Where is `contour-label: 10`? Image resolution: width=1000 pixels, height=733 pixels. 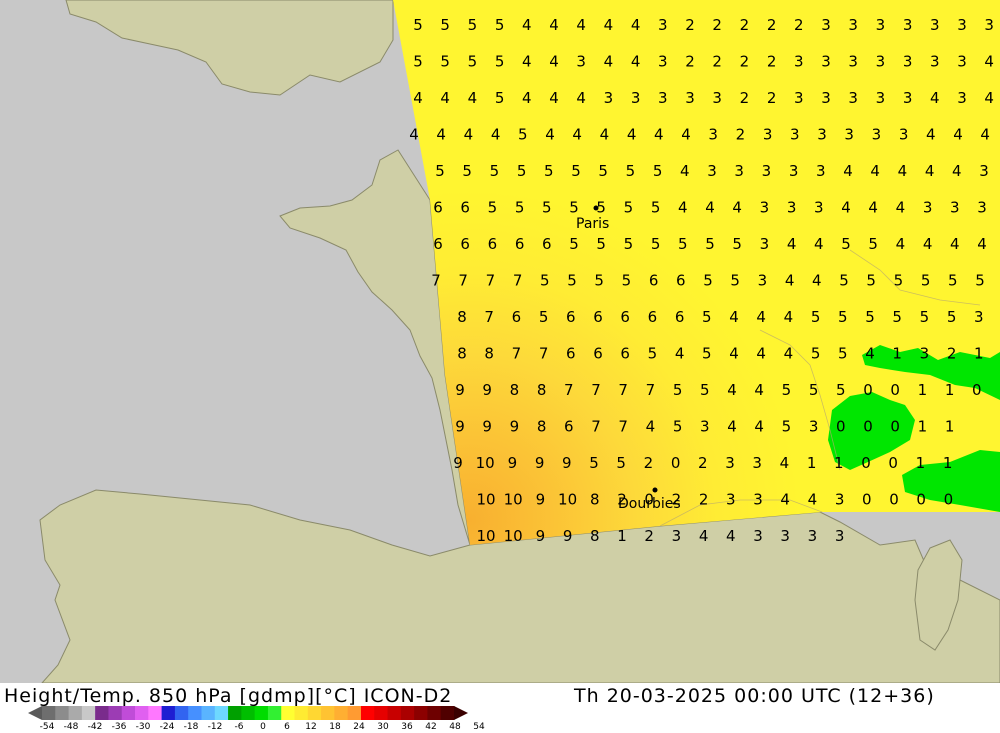
contour-label: 10 is located at coordinates (485, 463).